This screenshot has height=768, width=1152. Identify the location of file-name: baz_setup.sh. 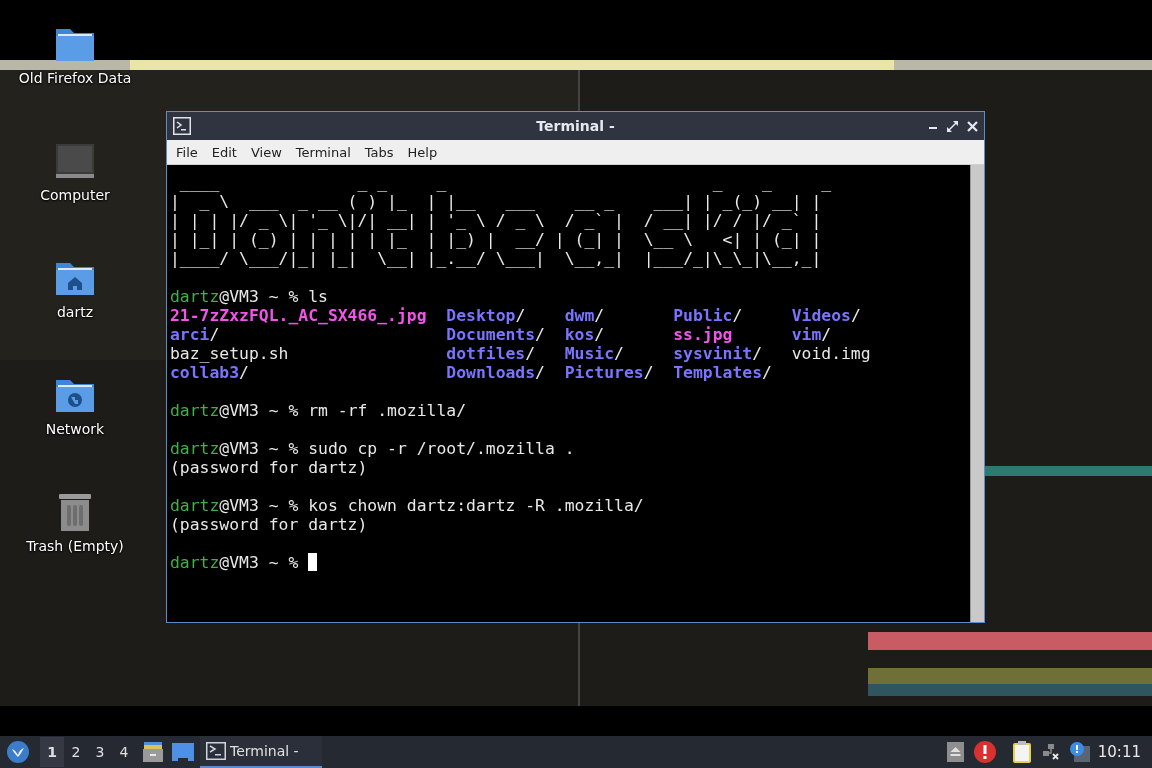
(230, 353).